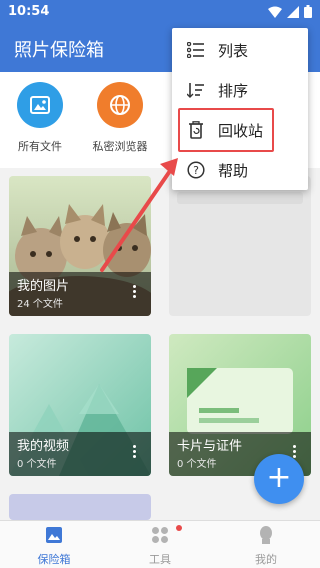 Image resolution: width=320 pixels, height=568 pixels. Describe the element at coordinates (196, 50) in the screenshot. I see `list-icon` at that location.